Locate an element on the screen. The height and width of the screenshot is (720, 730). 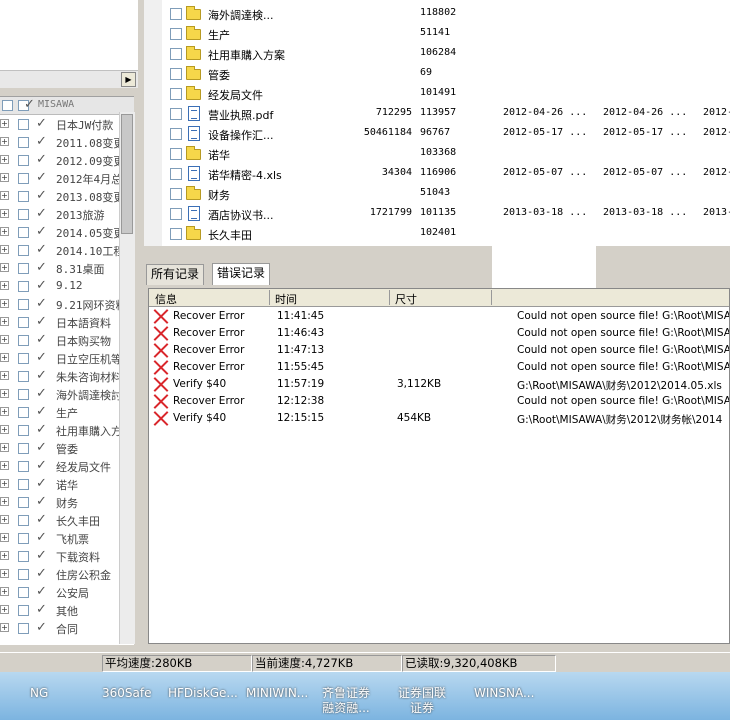
file-row: 生产 51141 is located at coordinates (446, 34).